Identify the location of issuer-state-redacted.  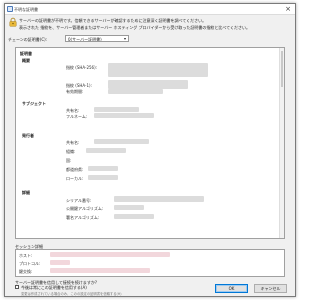
(103, 168).